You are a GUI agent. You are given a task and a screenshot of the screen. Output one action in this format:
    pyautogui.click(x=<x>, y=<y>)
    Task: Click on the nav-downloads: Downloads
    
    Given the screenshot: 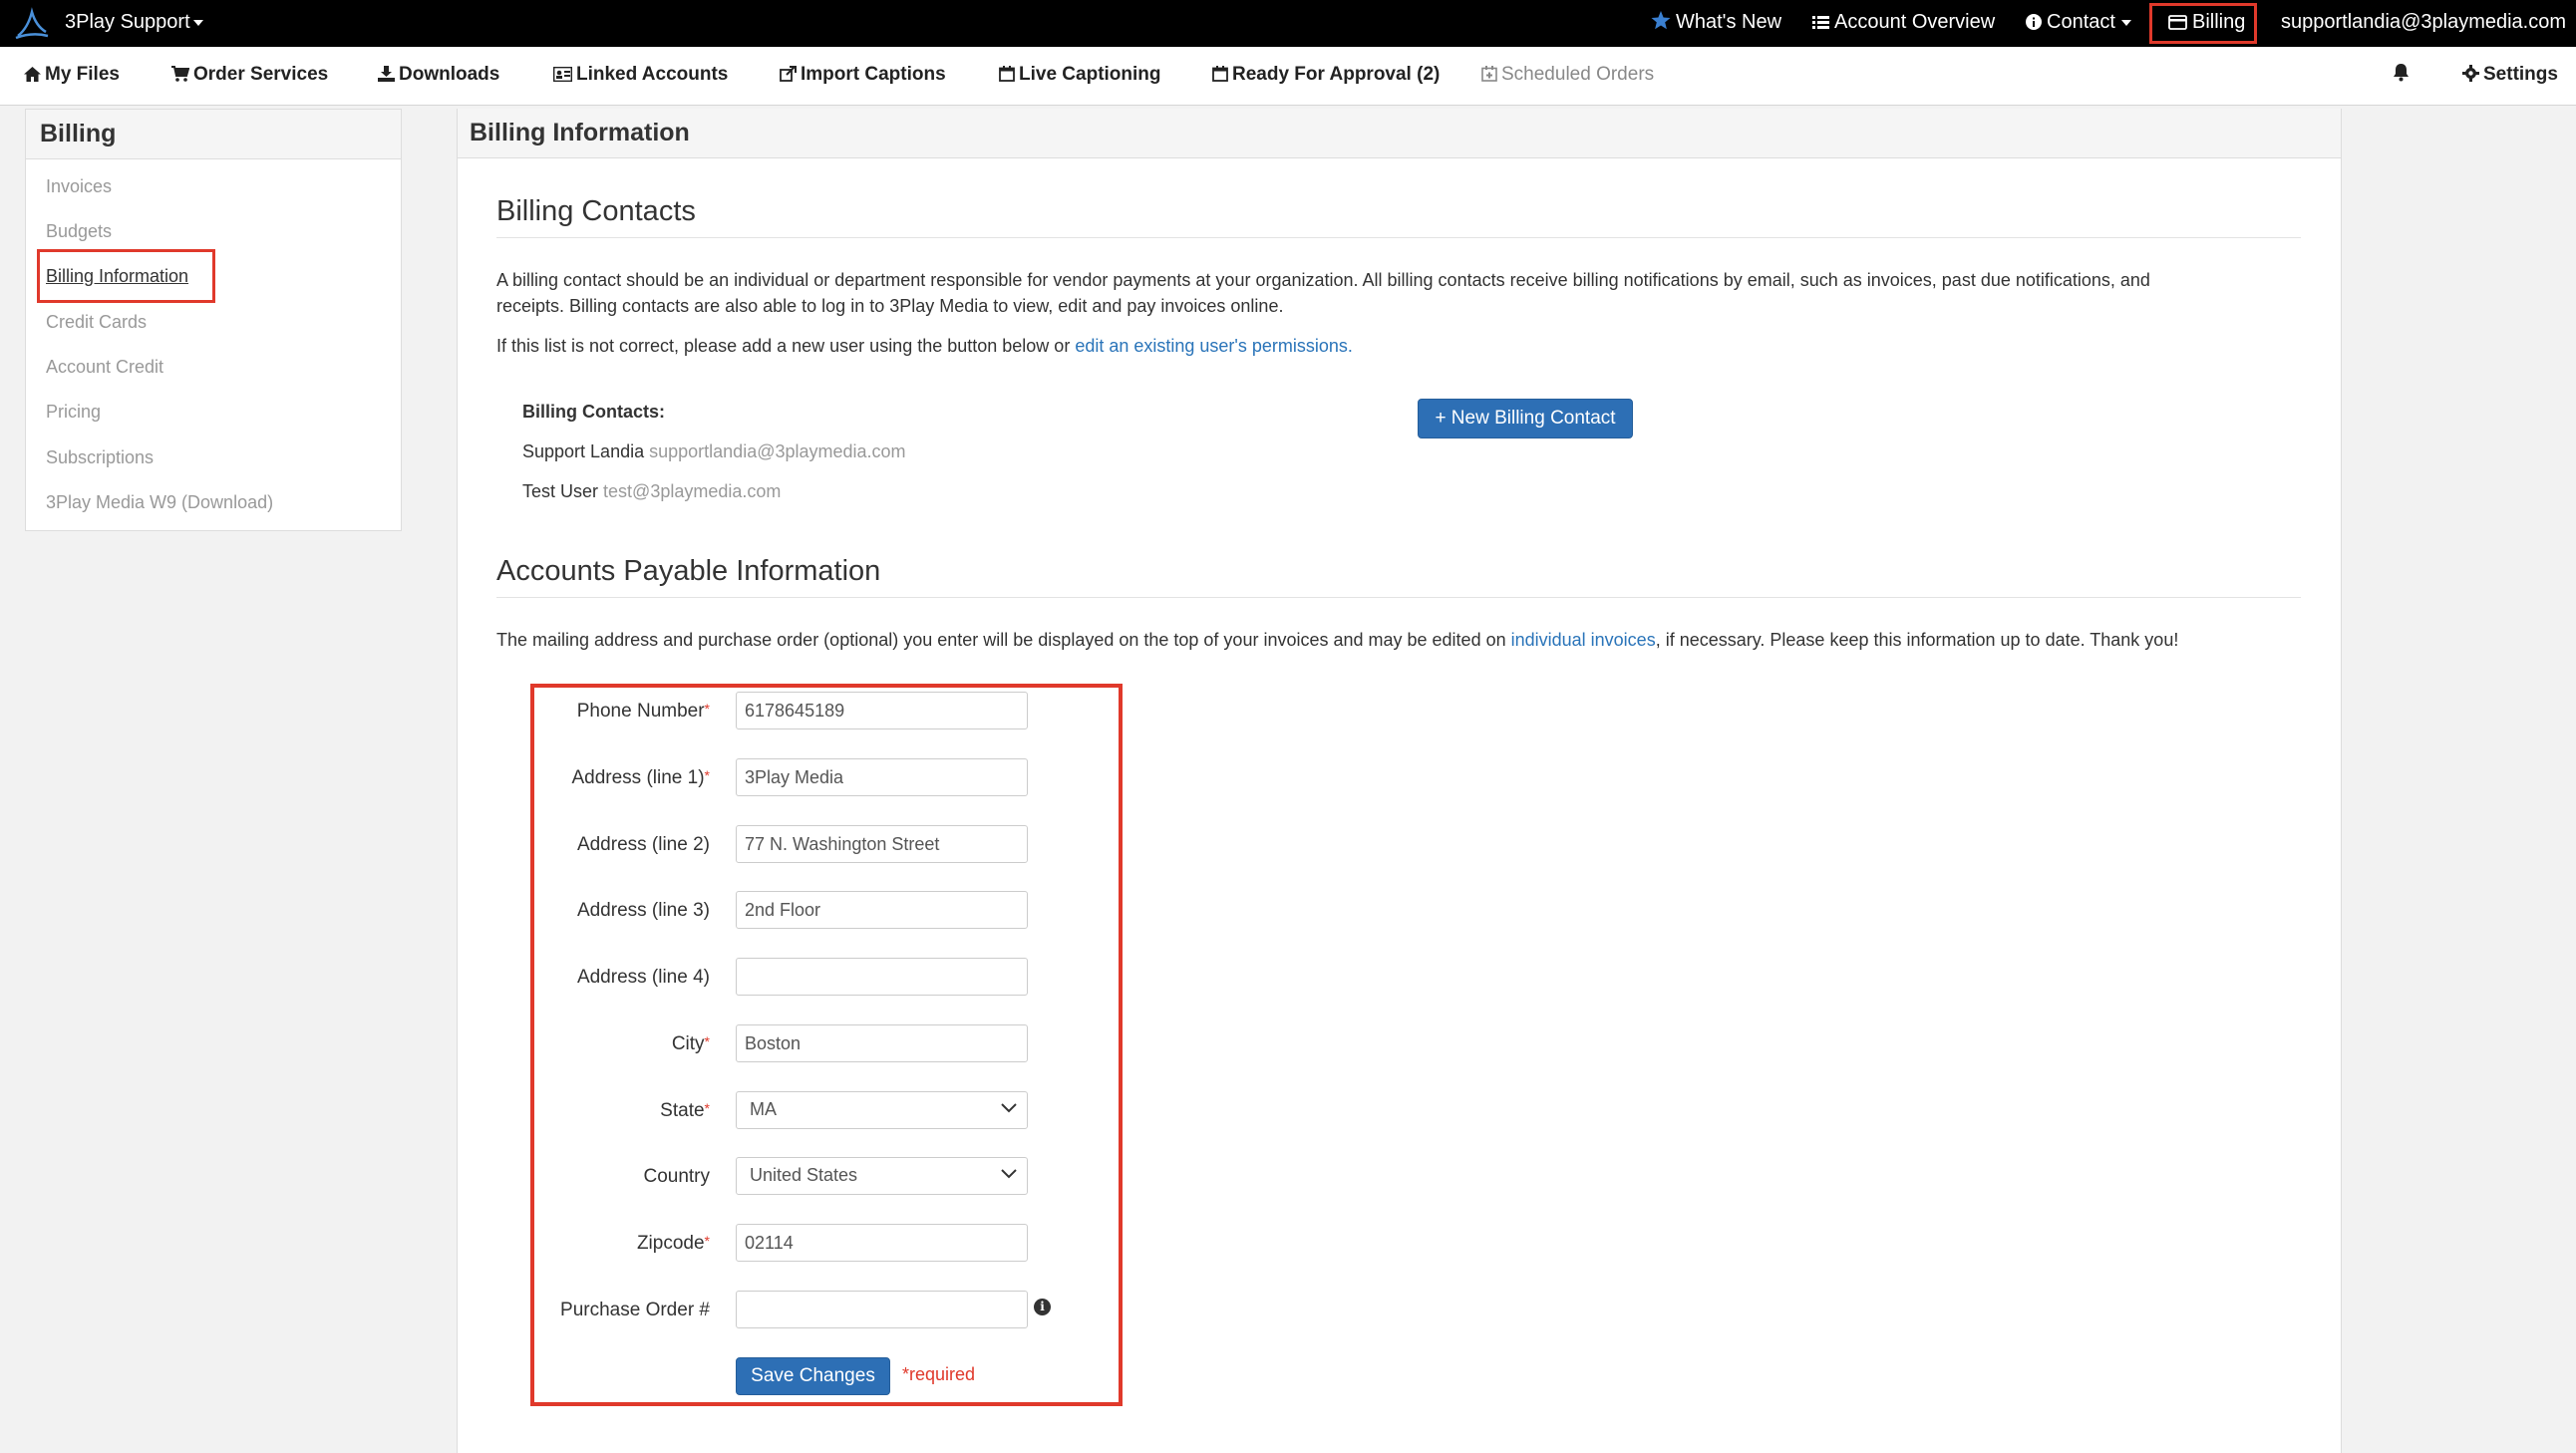 What is the action you would take?
    pyautogui.click(x=438, y=76)
    